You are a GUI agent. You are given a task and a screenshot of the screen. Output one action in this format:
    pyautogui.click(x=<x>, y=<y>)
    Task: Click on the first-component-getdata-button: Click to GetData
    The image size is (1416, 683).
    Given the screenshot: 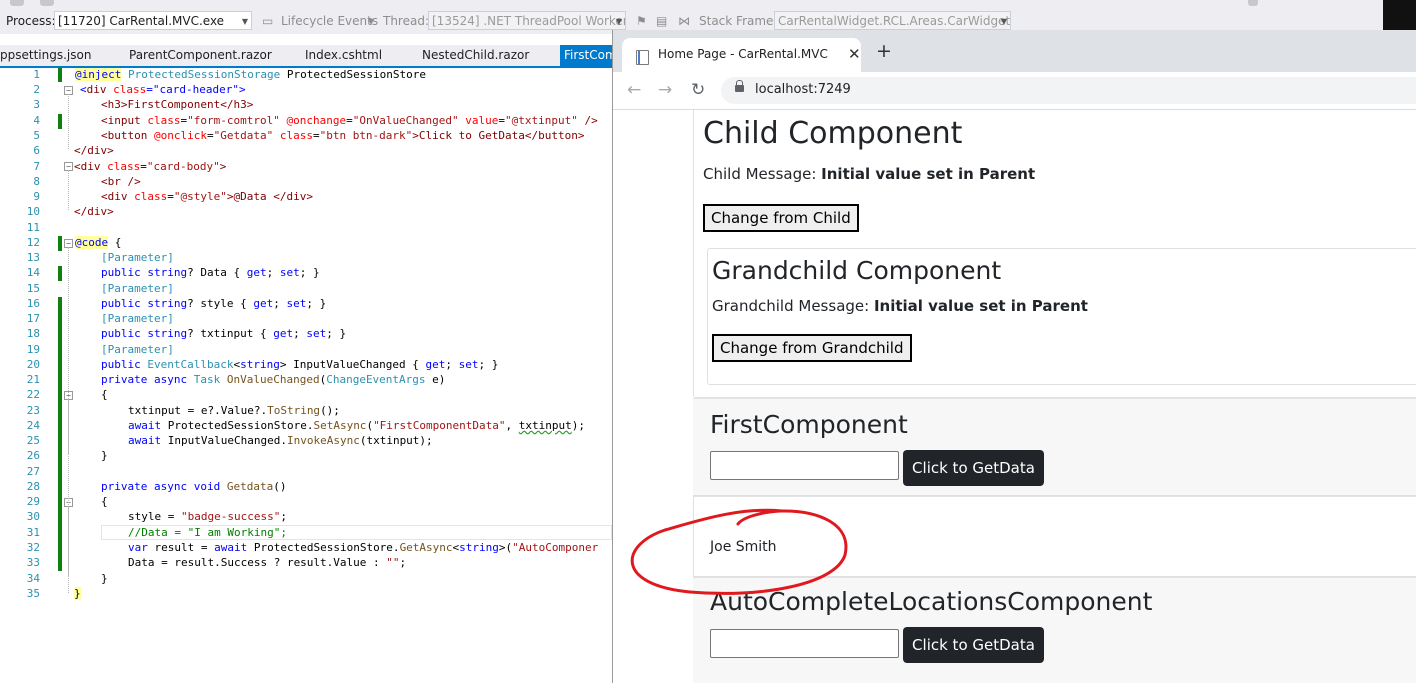 What is the action you would take?
    pyautogui.click(x=973, y=468)
    